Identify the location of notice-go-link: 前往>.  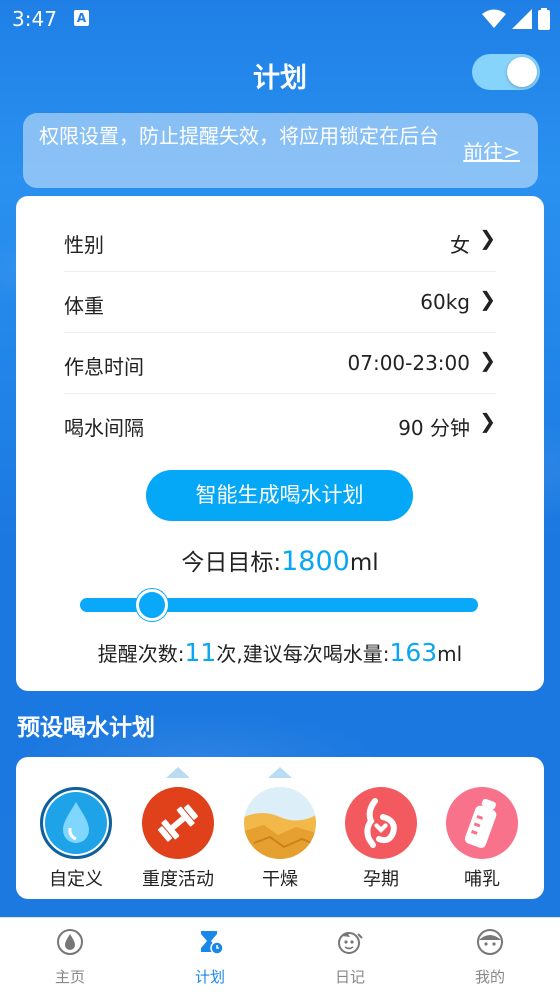
(491, 150).